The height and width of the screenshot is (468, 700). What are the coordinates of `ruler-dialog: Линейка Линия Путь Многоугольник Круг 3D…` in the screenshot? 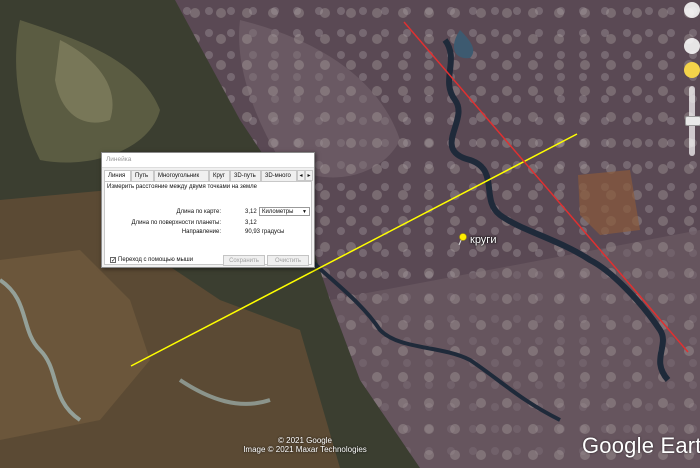 It's located at (208, 210).